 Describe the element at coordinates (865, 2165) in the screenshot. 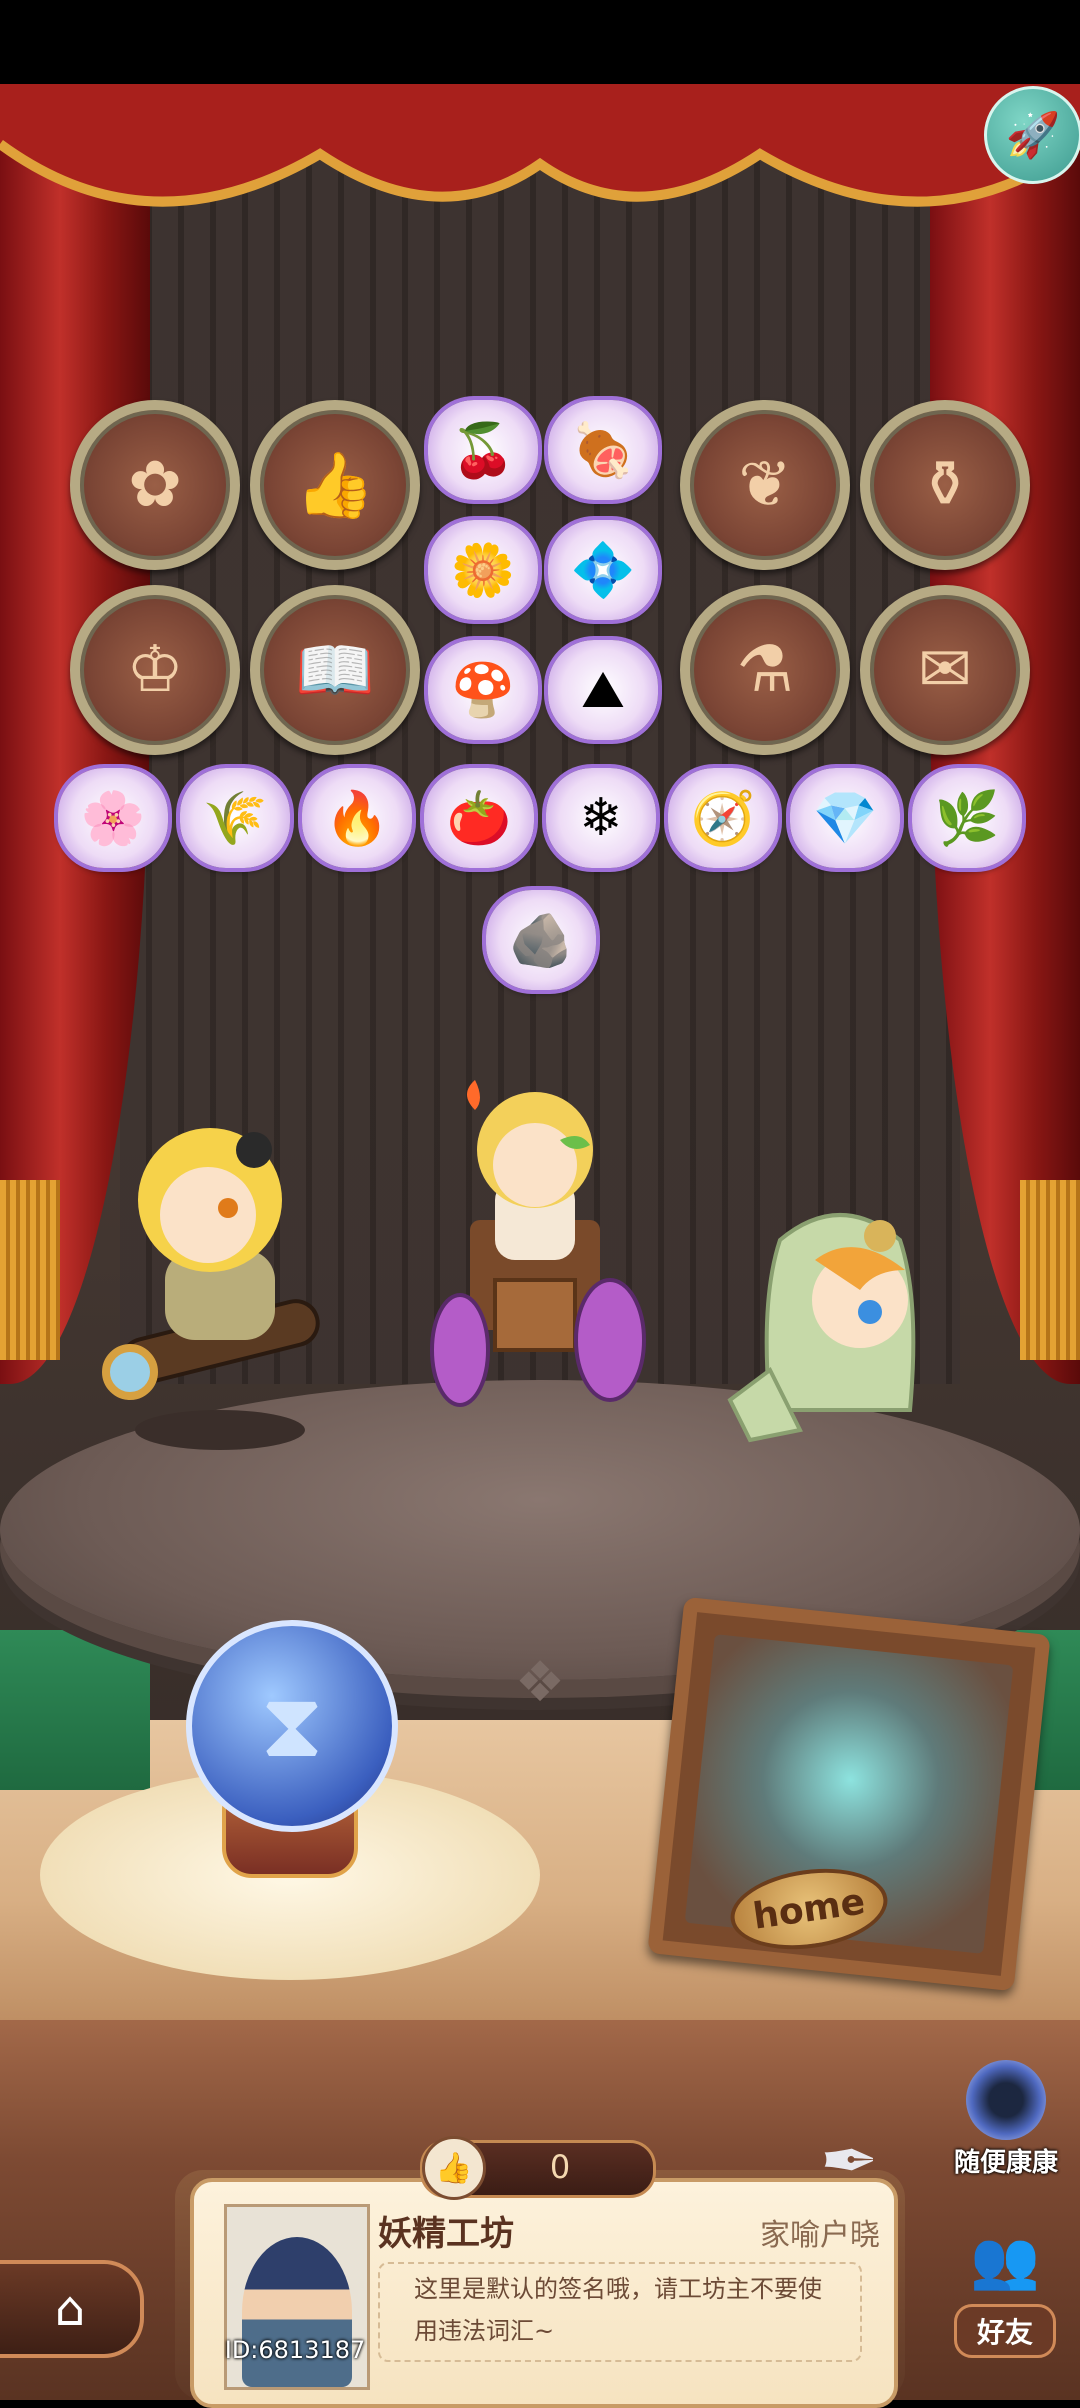

I see `quill-icon: ✒` at that location.